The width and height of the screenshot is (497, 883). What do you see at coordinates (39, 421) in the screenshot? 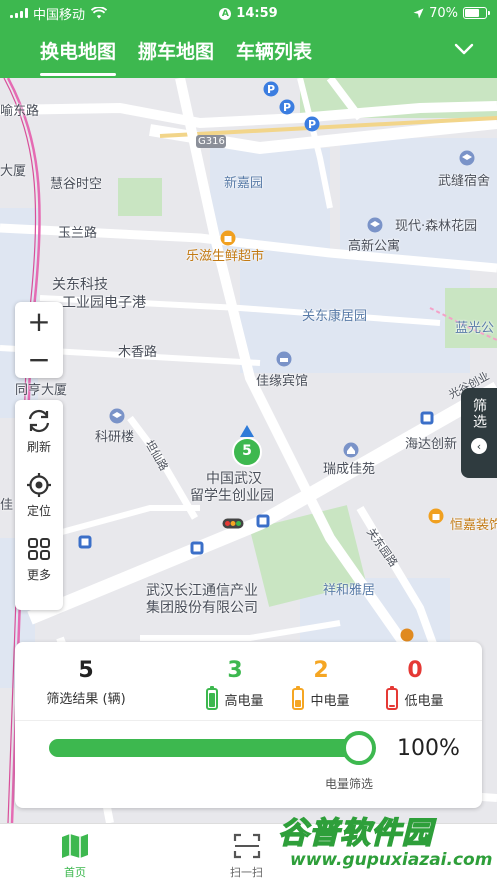
I see `refresh-icon` at bounding box center [39, 421].